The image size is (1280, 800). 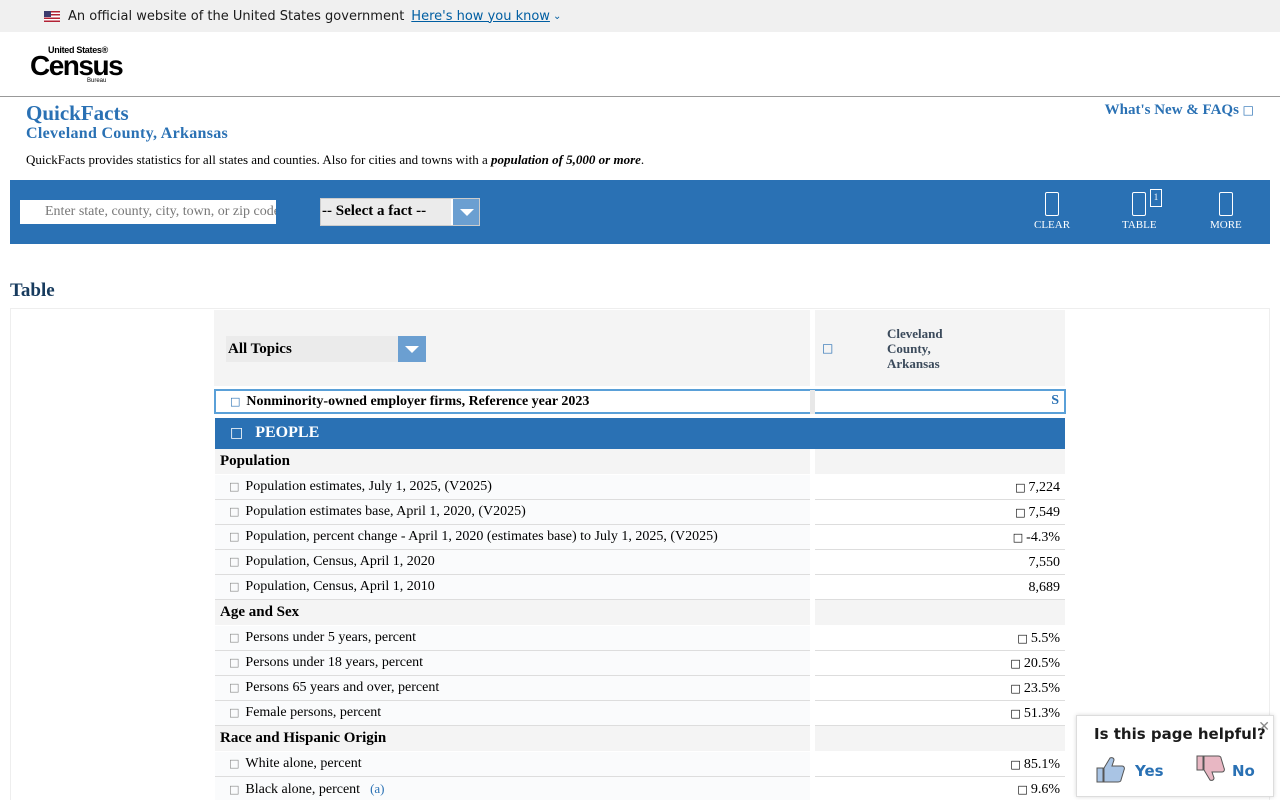 What do you see at coordinates (303, 763) in the screenshot?
I see `fact-label-text: White alone, percent` at bounding box center [303, 763].